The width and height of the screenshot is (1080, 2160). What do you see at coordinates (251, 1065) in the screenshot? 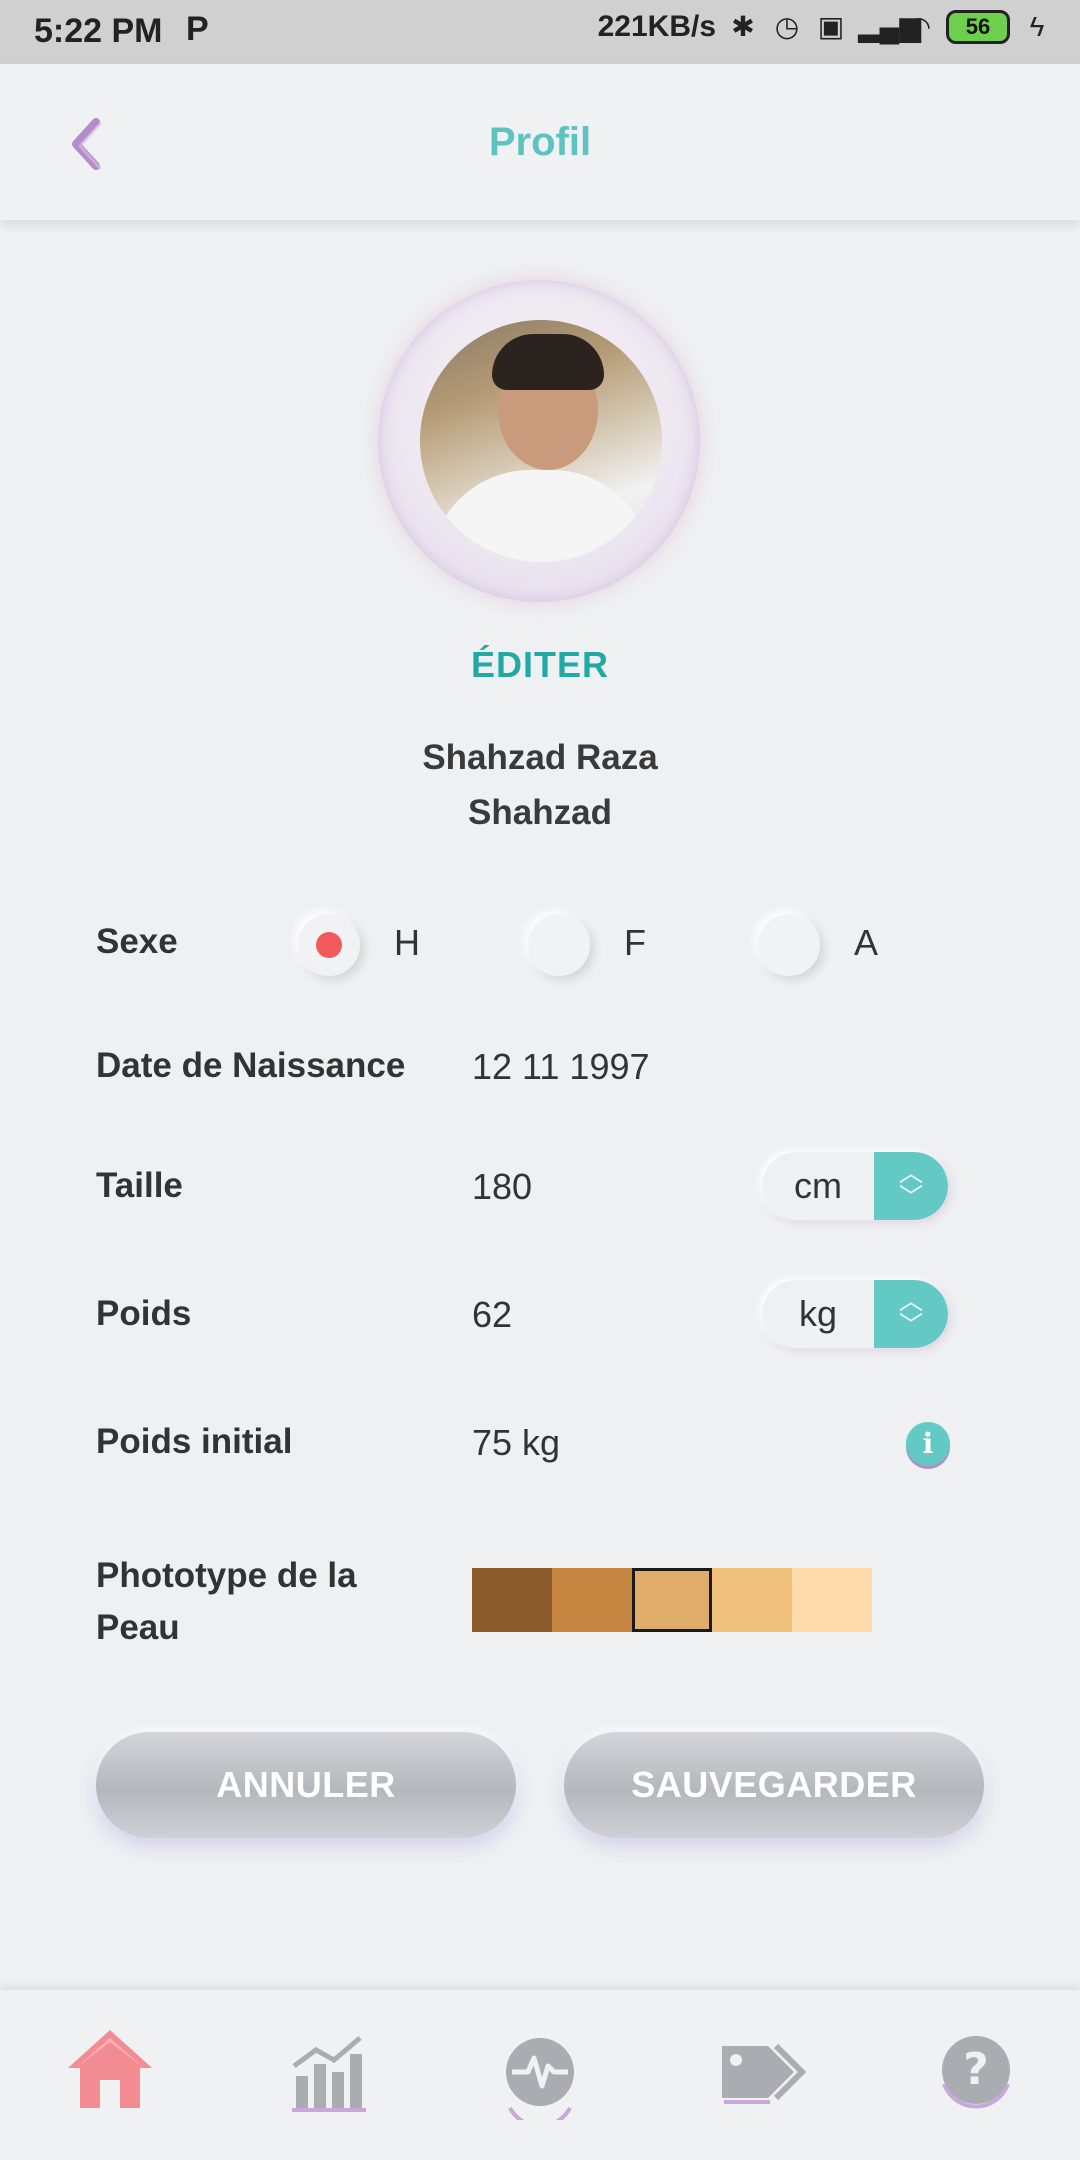
I see `birth-date-label: Date de Naissance` at bounding box center [251, 1065].